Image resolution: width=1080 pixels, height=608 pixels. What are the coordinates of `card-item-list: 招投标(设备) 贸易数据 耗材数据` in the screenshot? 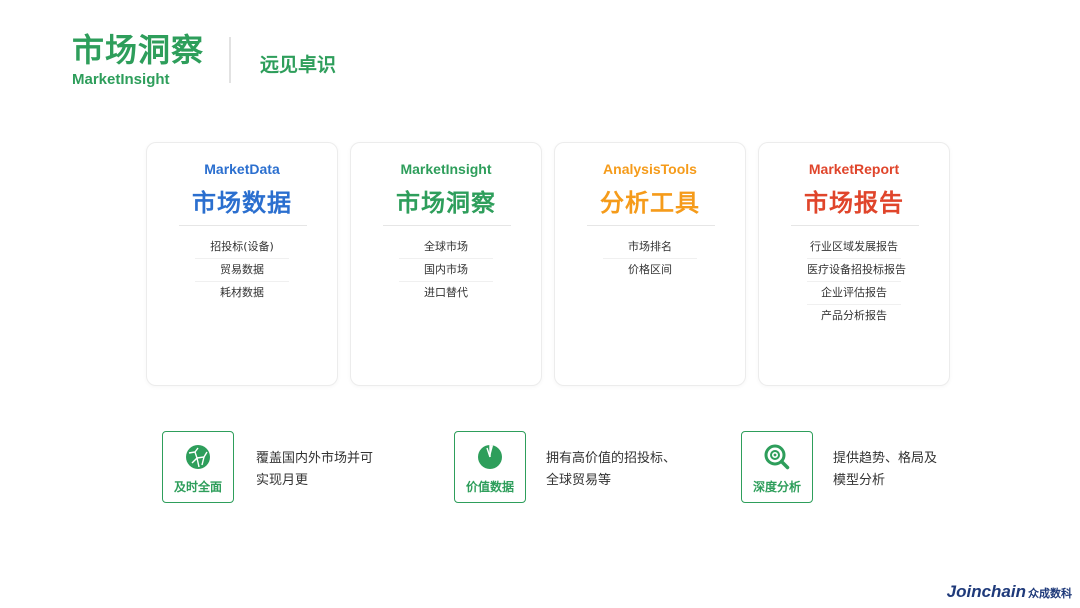 It's located at (242, 270).